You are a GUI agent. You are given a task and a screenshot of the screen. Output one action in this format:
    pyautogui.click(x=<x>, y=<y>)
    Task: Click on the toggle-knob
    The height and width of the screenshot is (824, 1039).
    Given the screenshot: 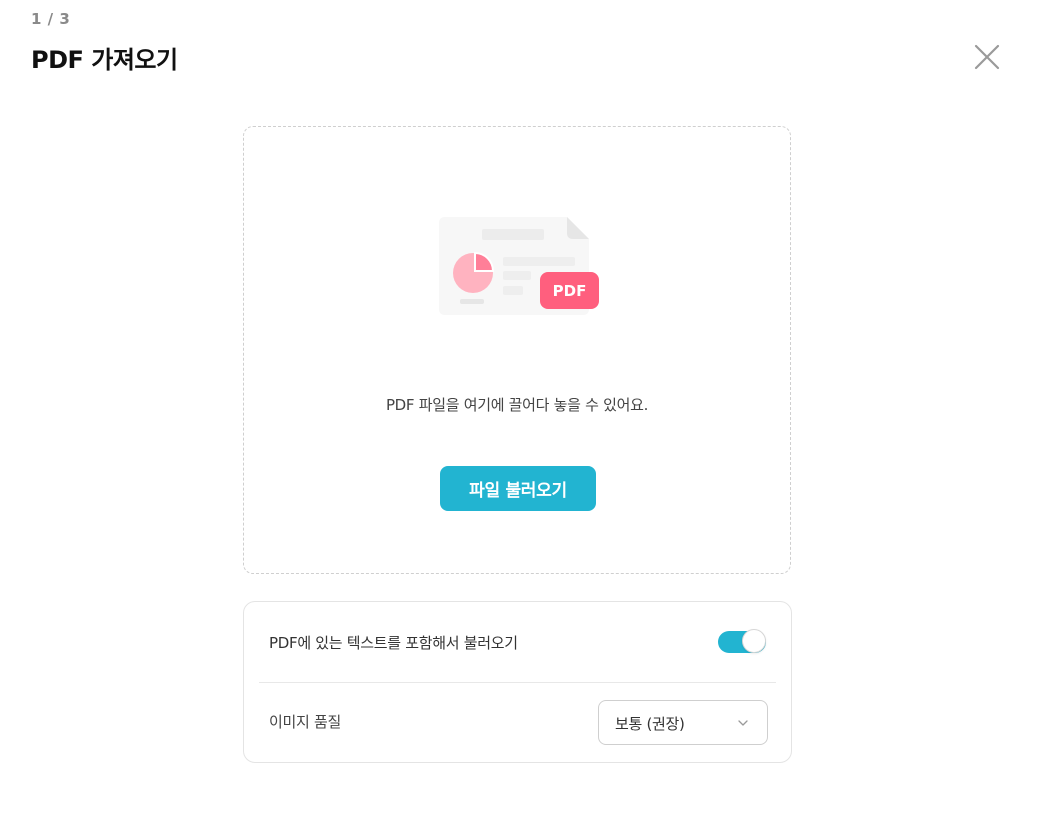 What is the action you would take?
    pyautogui.click(x=754, y=641)
    